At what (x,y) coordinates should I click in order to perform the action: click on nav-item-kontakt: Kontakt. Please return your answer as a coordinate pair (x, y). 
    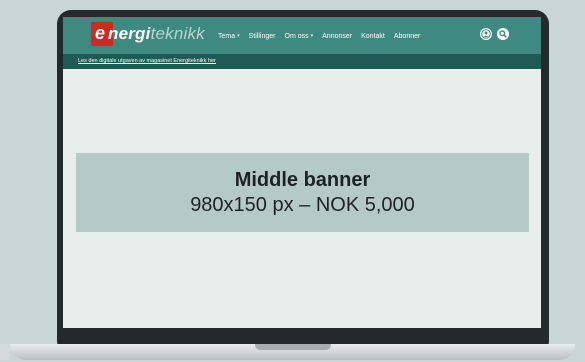
    Looking at the image, I should click on (373, 36).